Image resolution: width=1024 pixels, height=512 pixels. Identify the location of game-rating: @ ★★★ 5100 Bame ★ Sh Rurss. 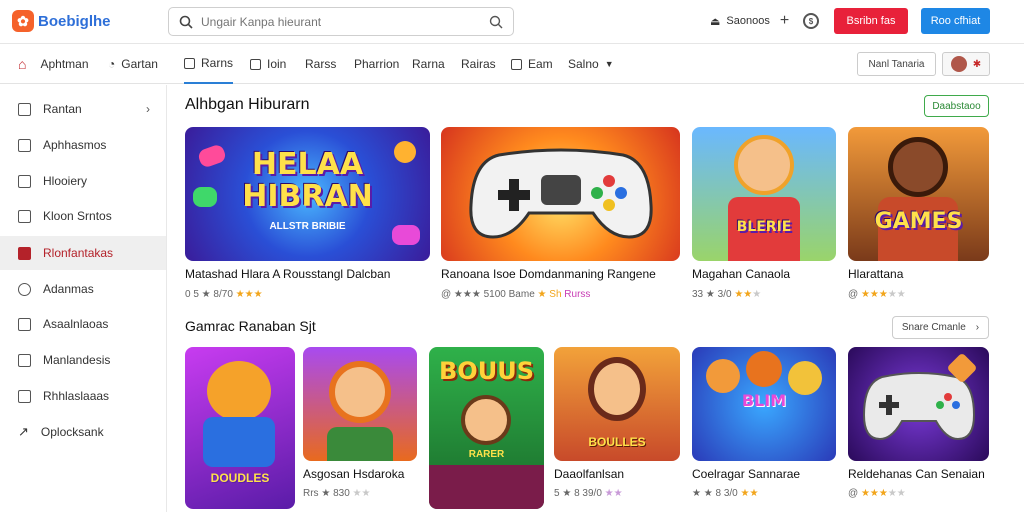
(516, 294).